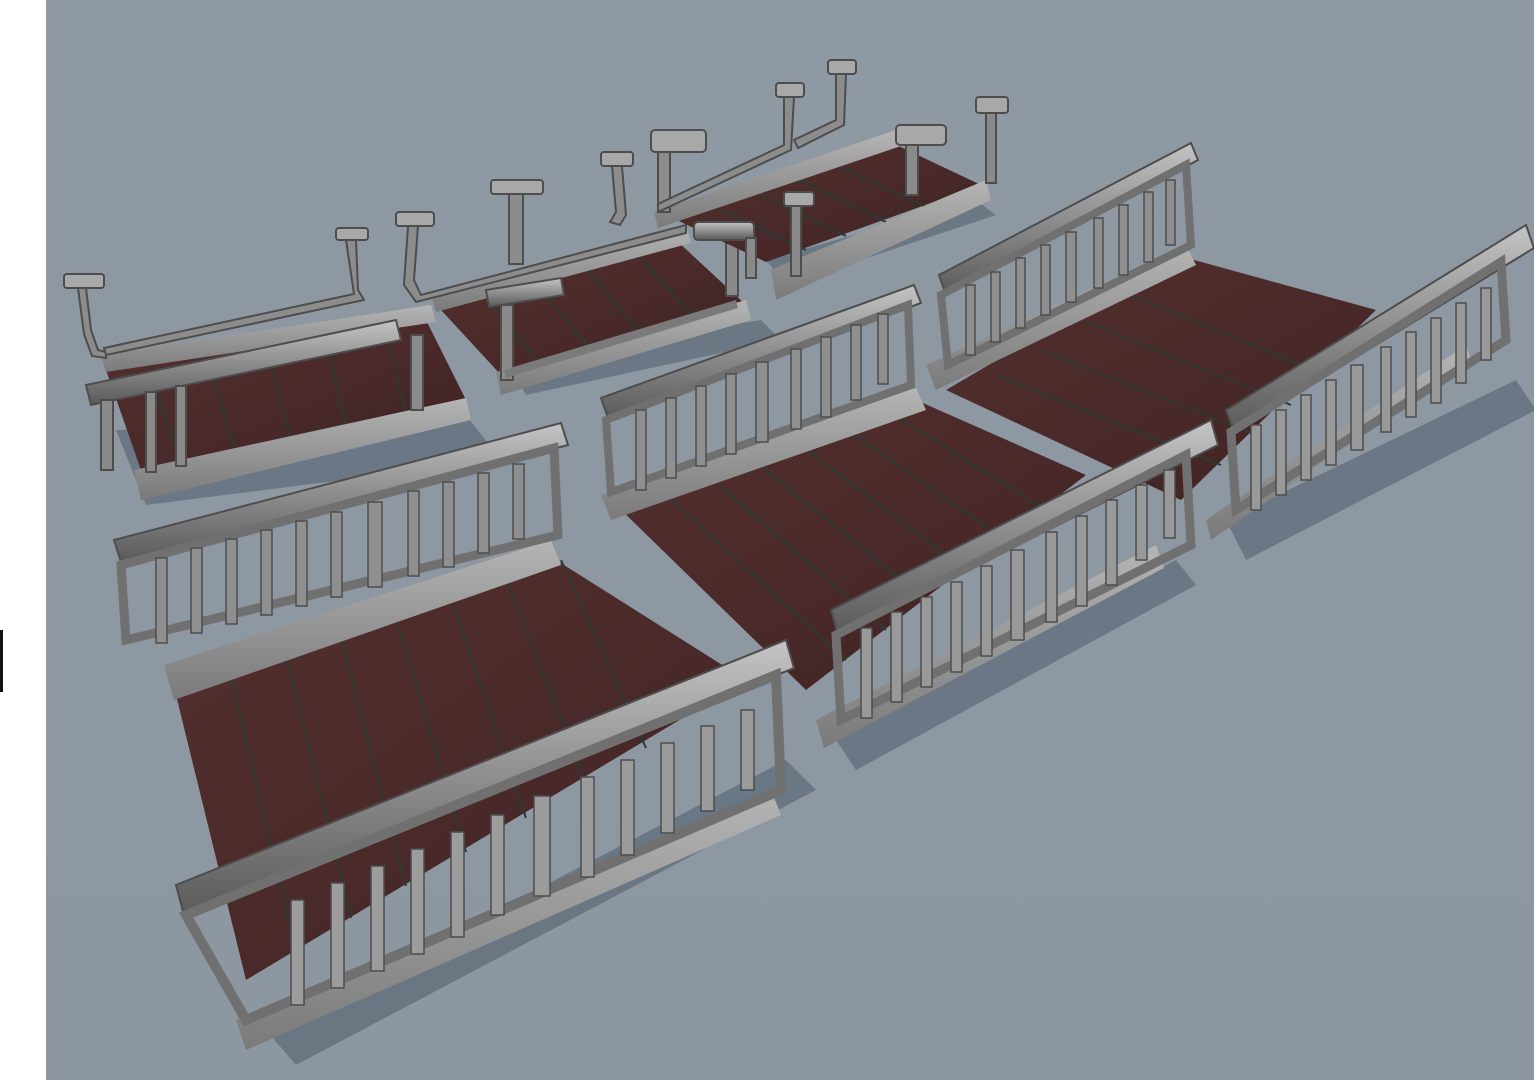 This screenshot has width=1534, height=1080. Describe the element at coordinates (1, 661) in the screenshot. I see `edge-marker` at that location.